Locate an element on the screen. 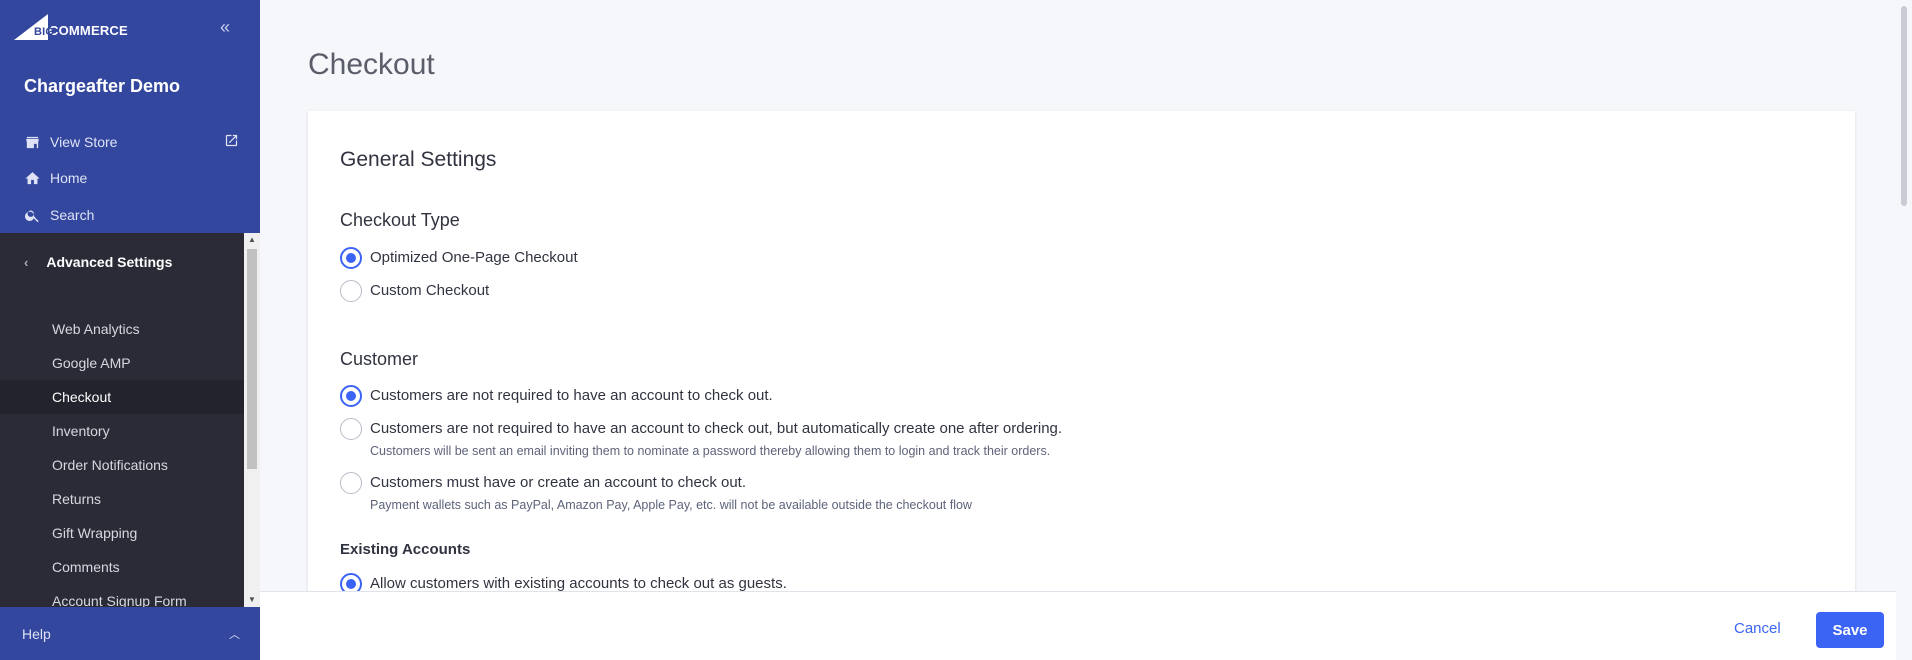 Image resolution: width=1912 pixels, height=660 pixels. advanced-settings-back: ‹ Advanced Settings is located at coordinates (98, 262).